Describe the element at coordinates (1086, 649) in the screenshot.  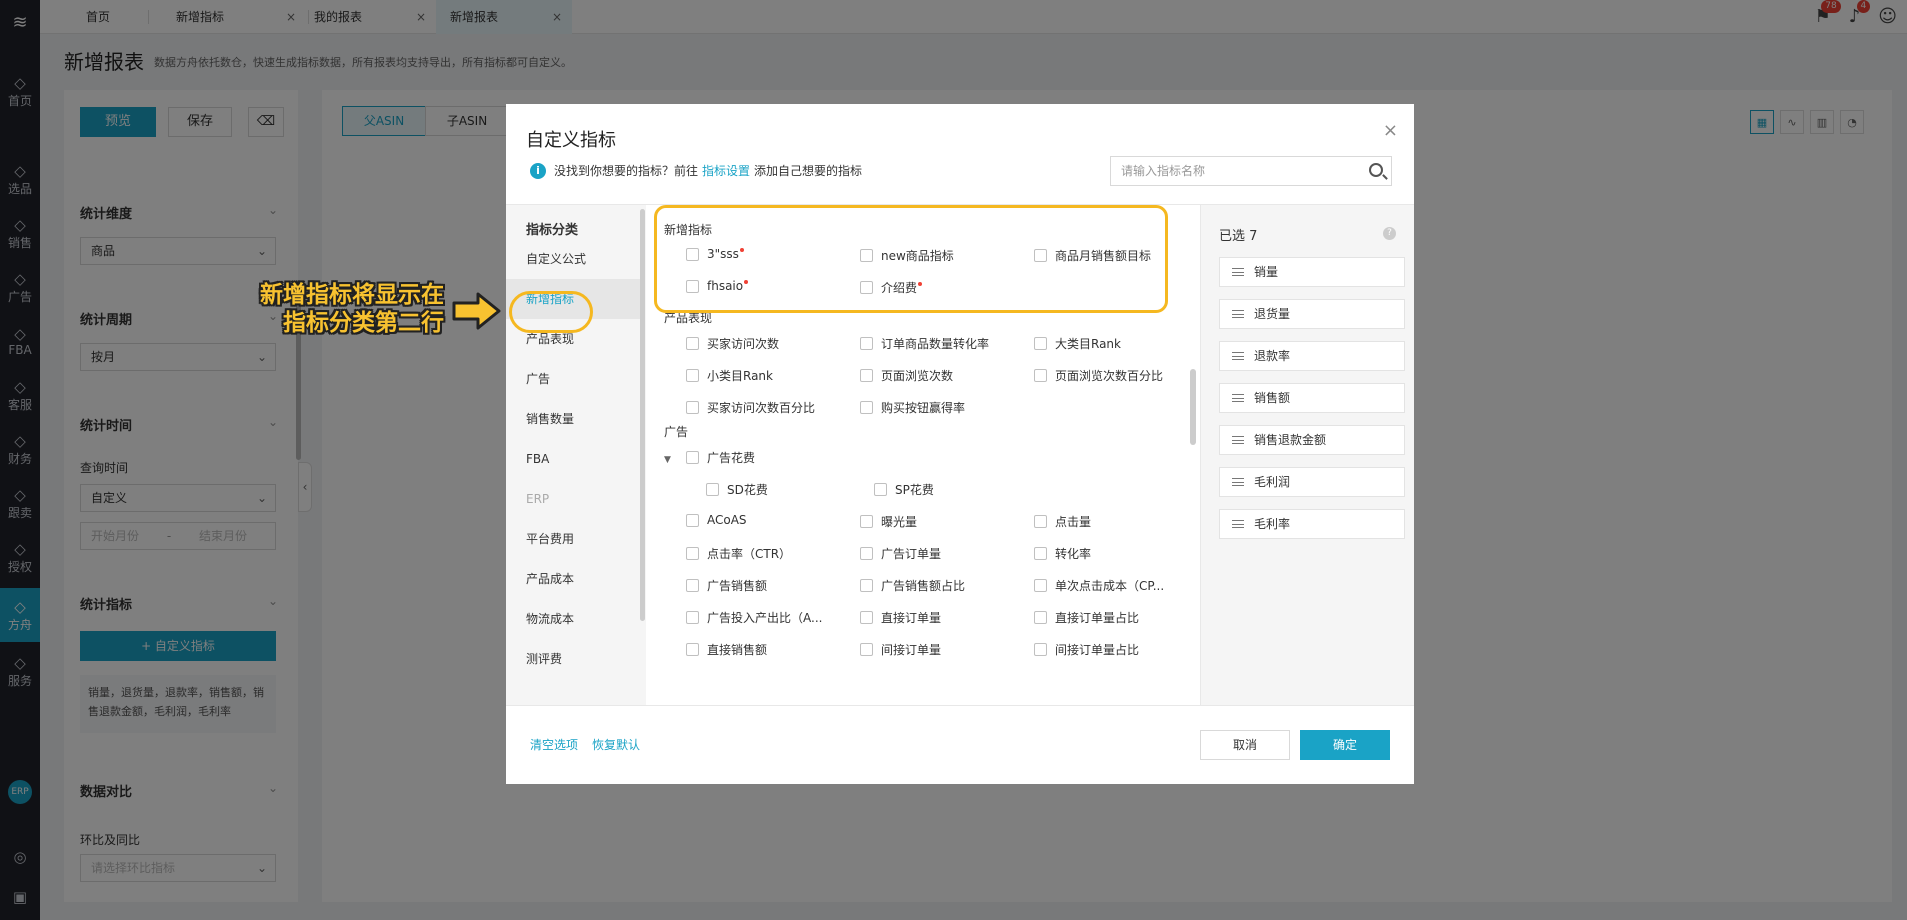
I see `metric-checkbox: 间接订单量占比` at that location.